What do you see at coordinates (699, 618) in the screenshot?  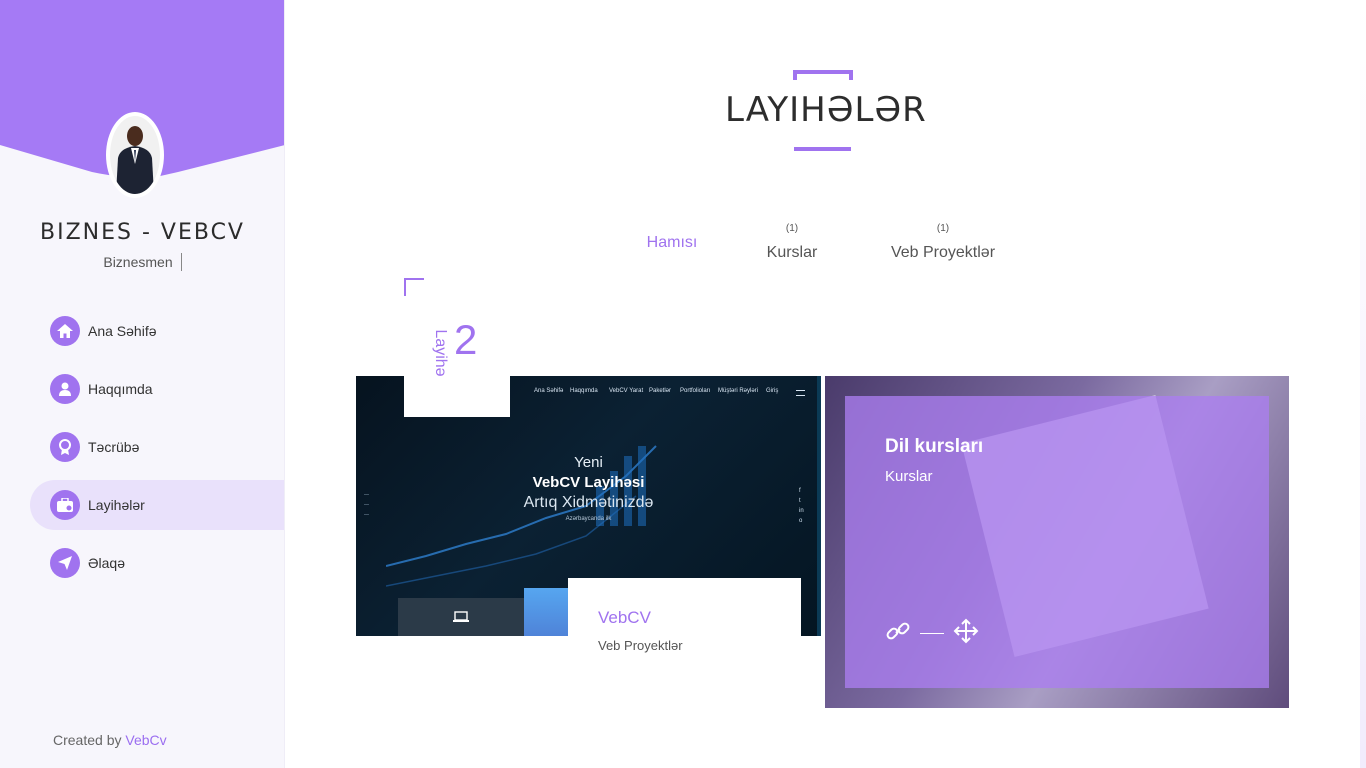 I see `project-title: VebCV` at bounding box center [699, 618].